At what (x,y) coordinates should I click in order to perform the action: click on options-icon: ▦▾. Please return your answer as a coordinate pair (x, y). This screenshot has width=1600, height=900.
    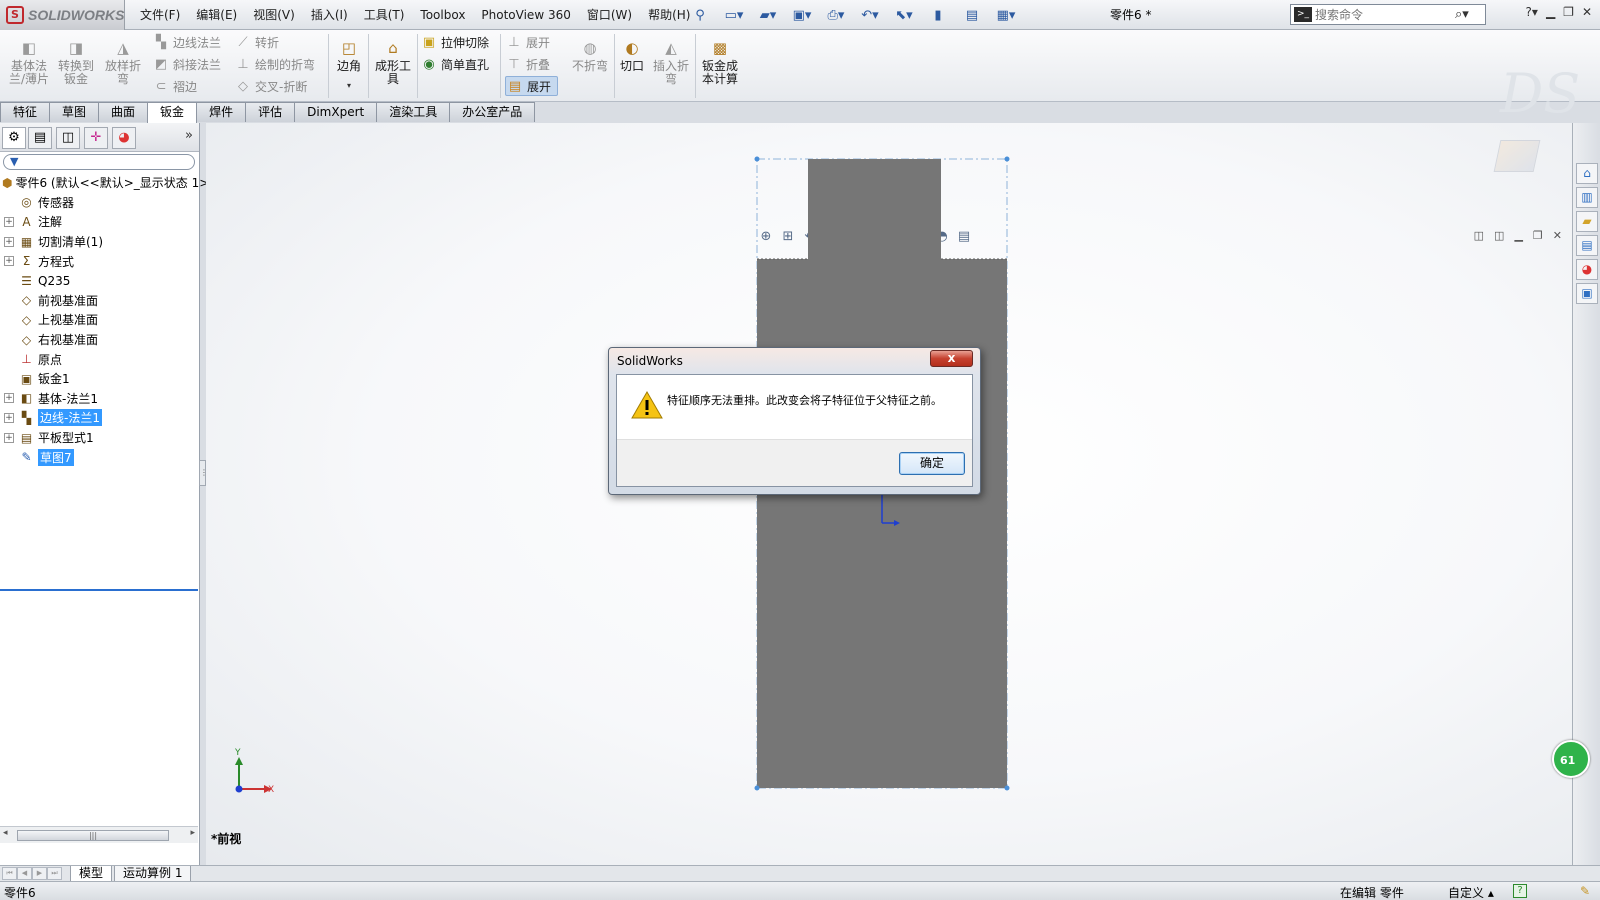
    Looking at the image, I should click on (1006, 15).